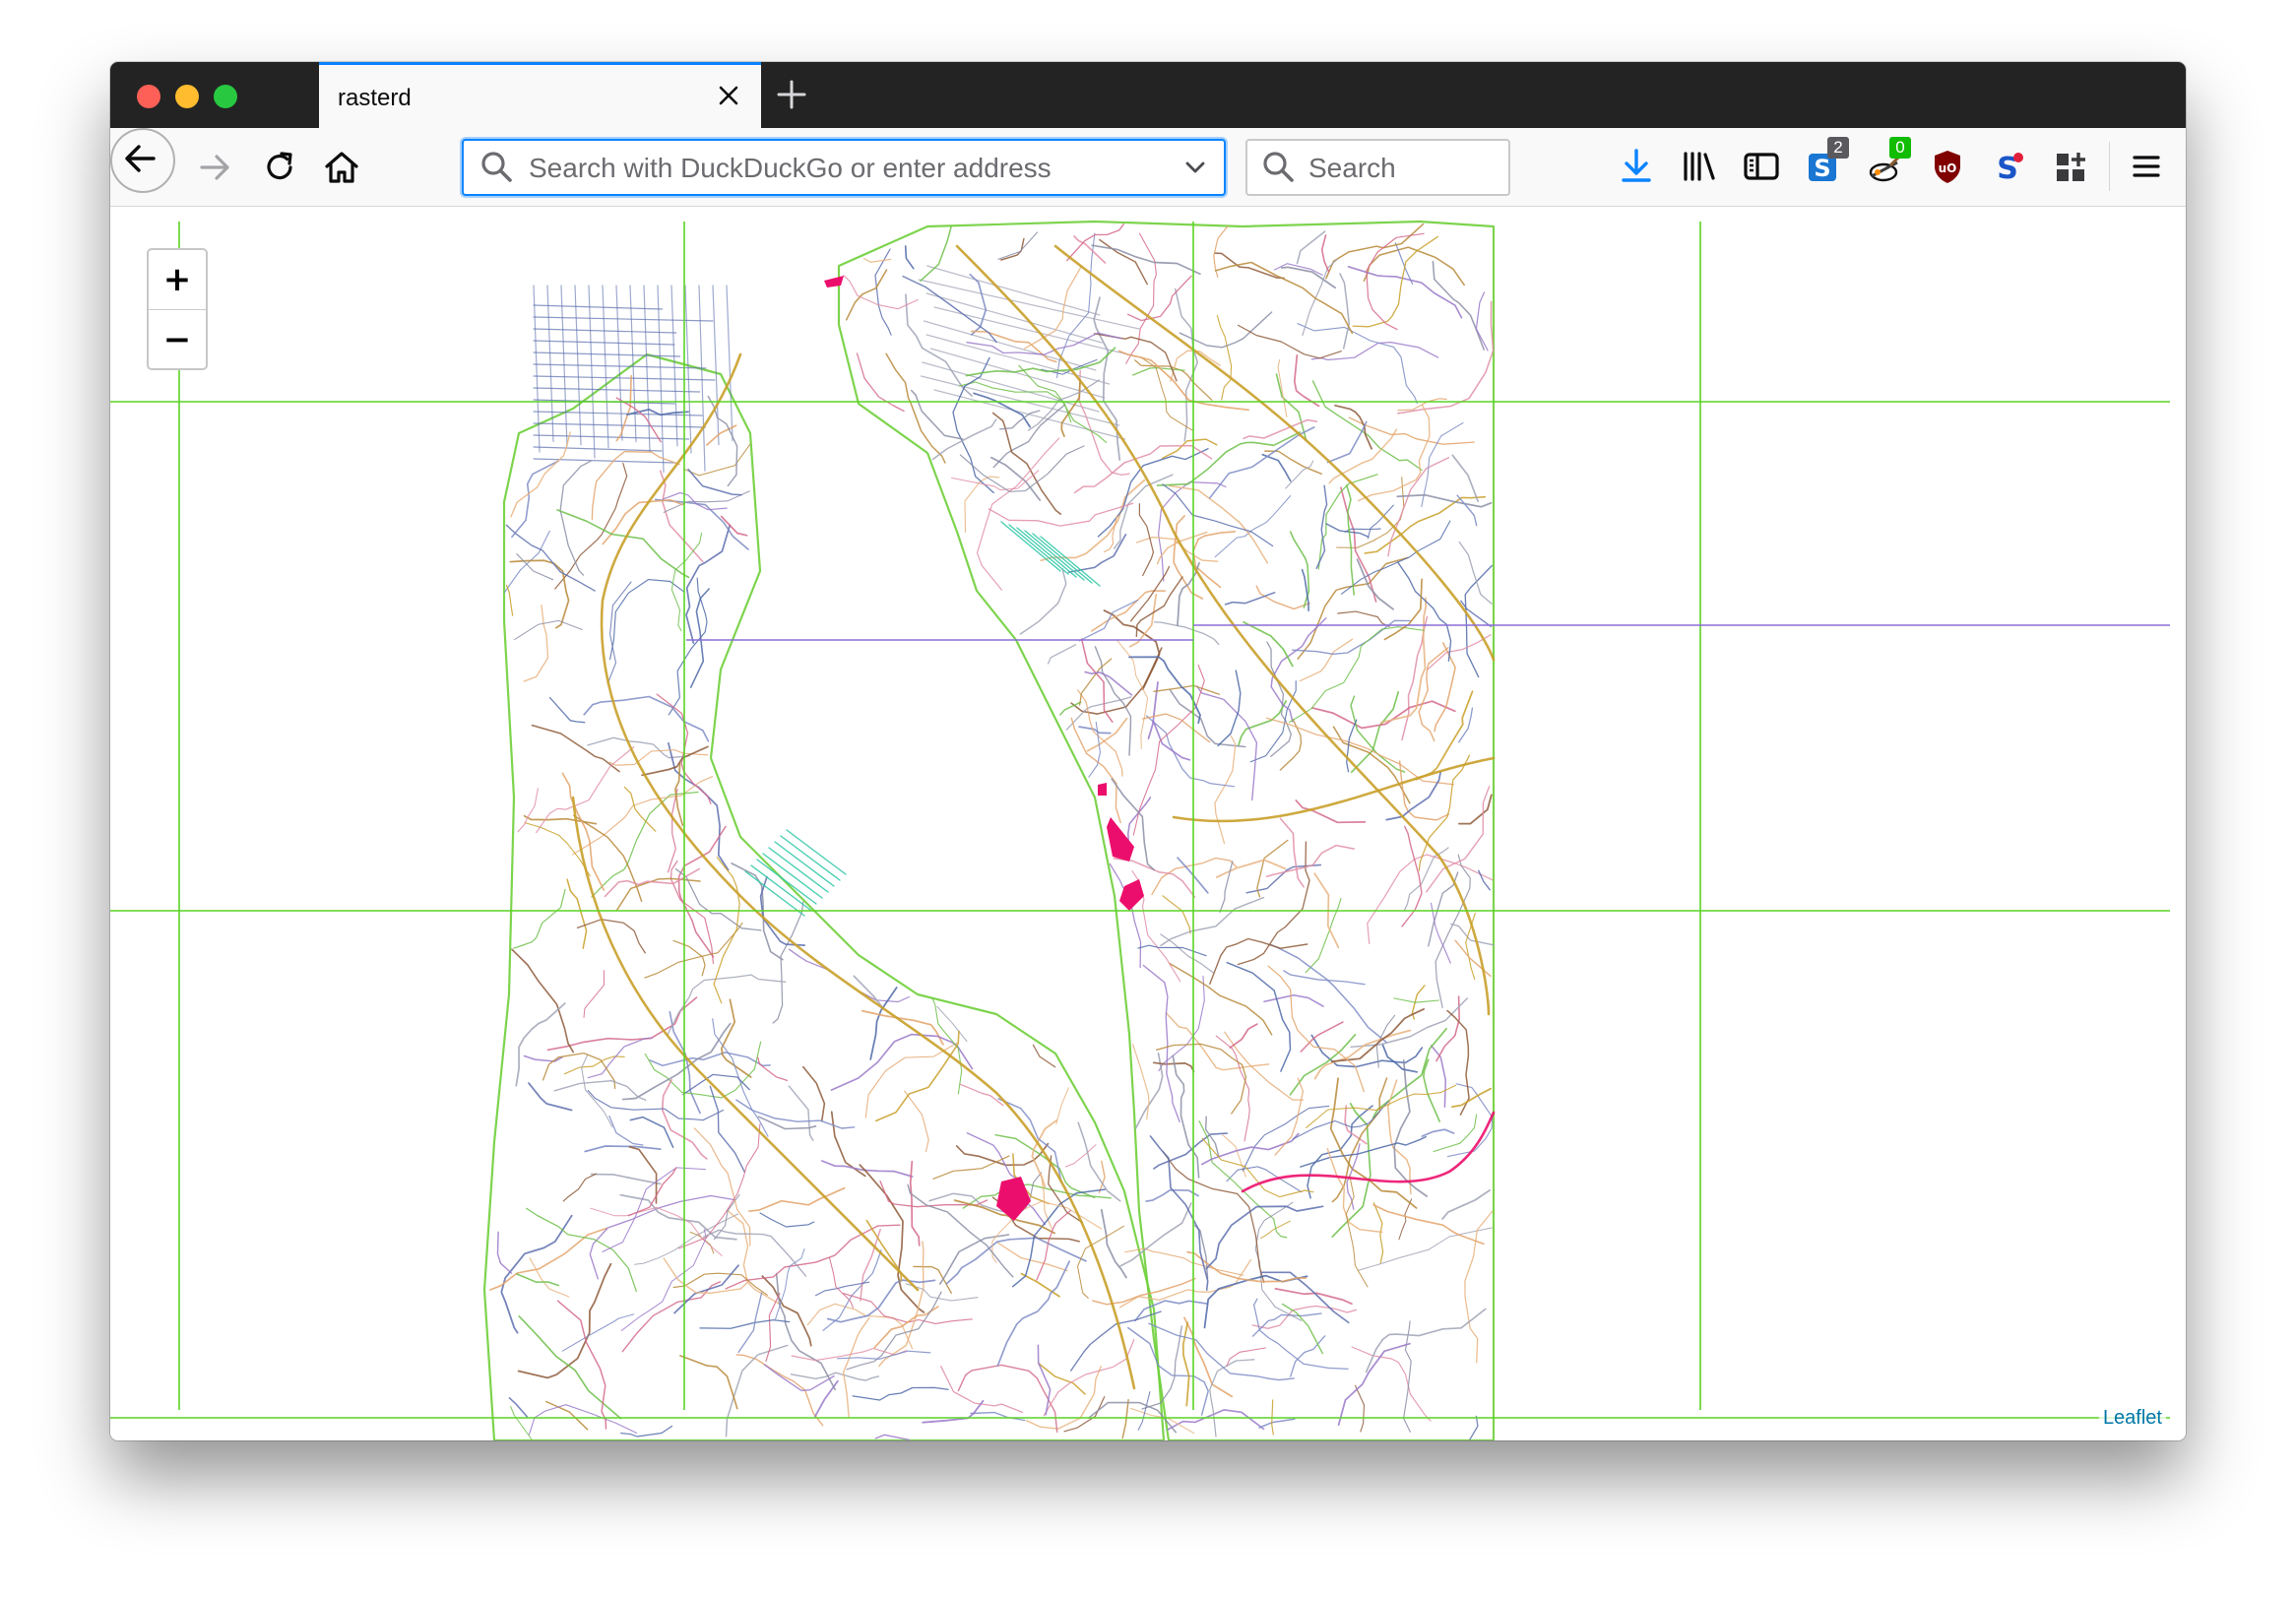  What do you see at coordinates (540, 95) in the screenshot?
I see `tab-active: rasterd` at bounding box center [540, 95].